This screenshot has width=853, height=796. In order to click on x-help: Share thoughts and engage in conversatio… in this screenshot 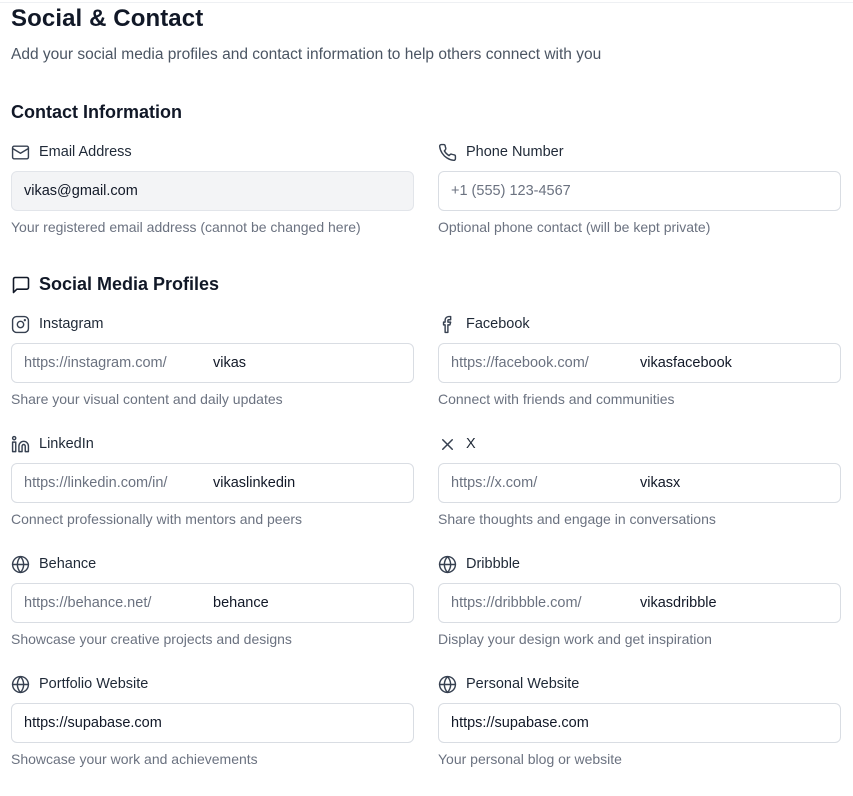, I will do `click(577, 519)`.